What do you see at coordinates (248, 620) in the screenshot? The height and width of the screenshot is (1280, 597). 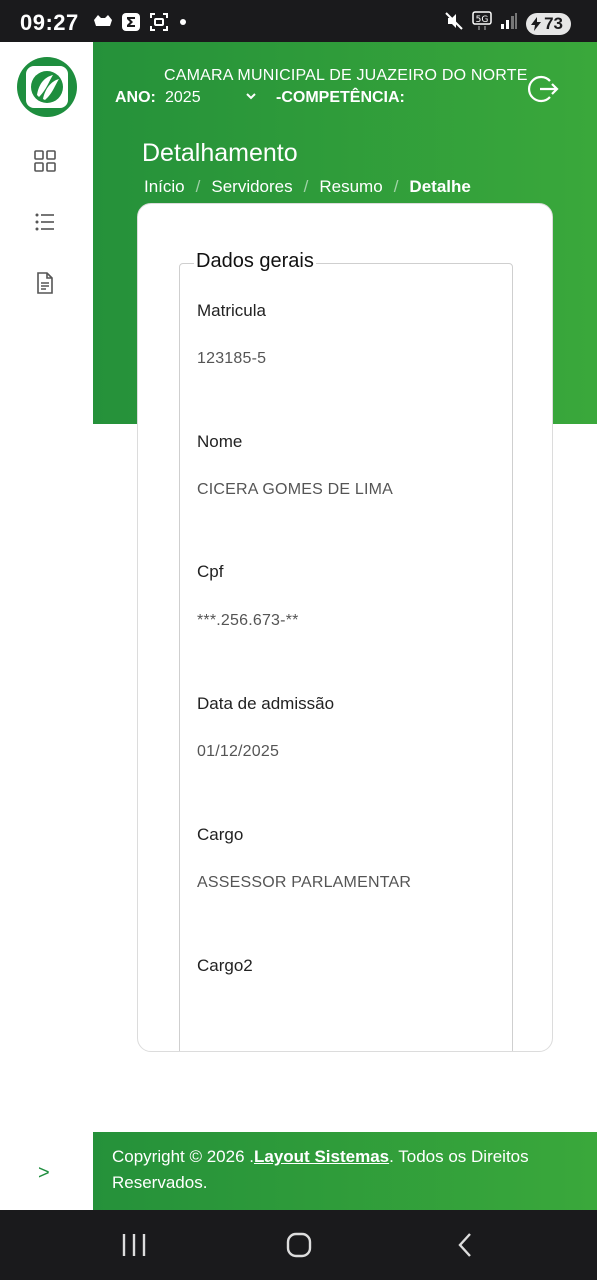 I see `field-value: ***.256.673-**` at bounding box center [248, 620].